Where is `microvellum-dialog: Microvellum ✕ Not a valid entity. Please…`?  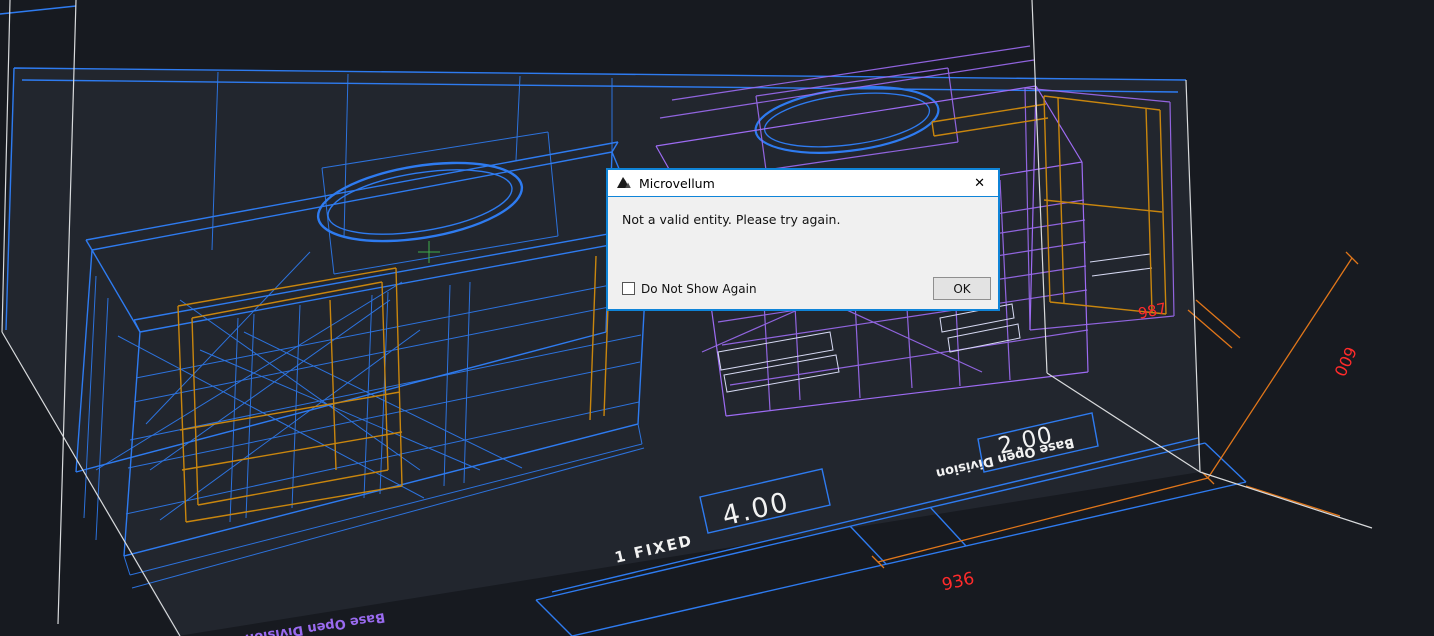
microvellum-dialog: Microvellum ✕ Not a valid entity. Please… is located at coordinates (803, 239).